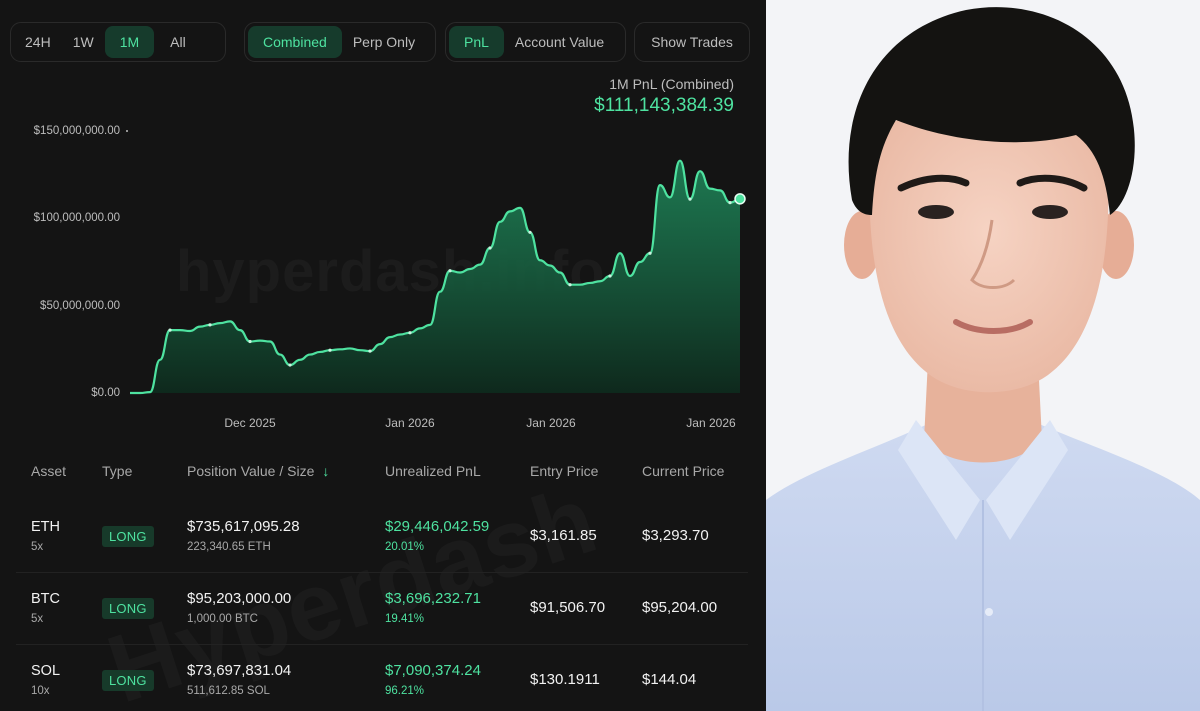  What do you see at coordinates (117, 471) in the screenshot?
I see `col-type: Type` at bounding box center [117, 471].